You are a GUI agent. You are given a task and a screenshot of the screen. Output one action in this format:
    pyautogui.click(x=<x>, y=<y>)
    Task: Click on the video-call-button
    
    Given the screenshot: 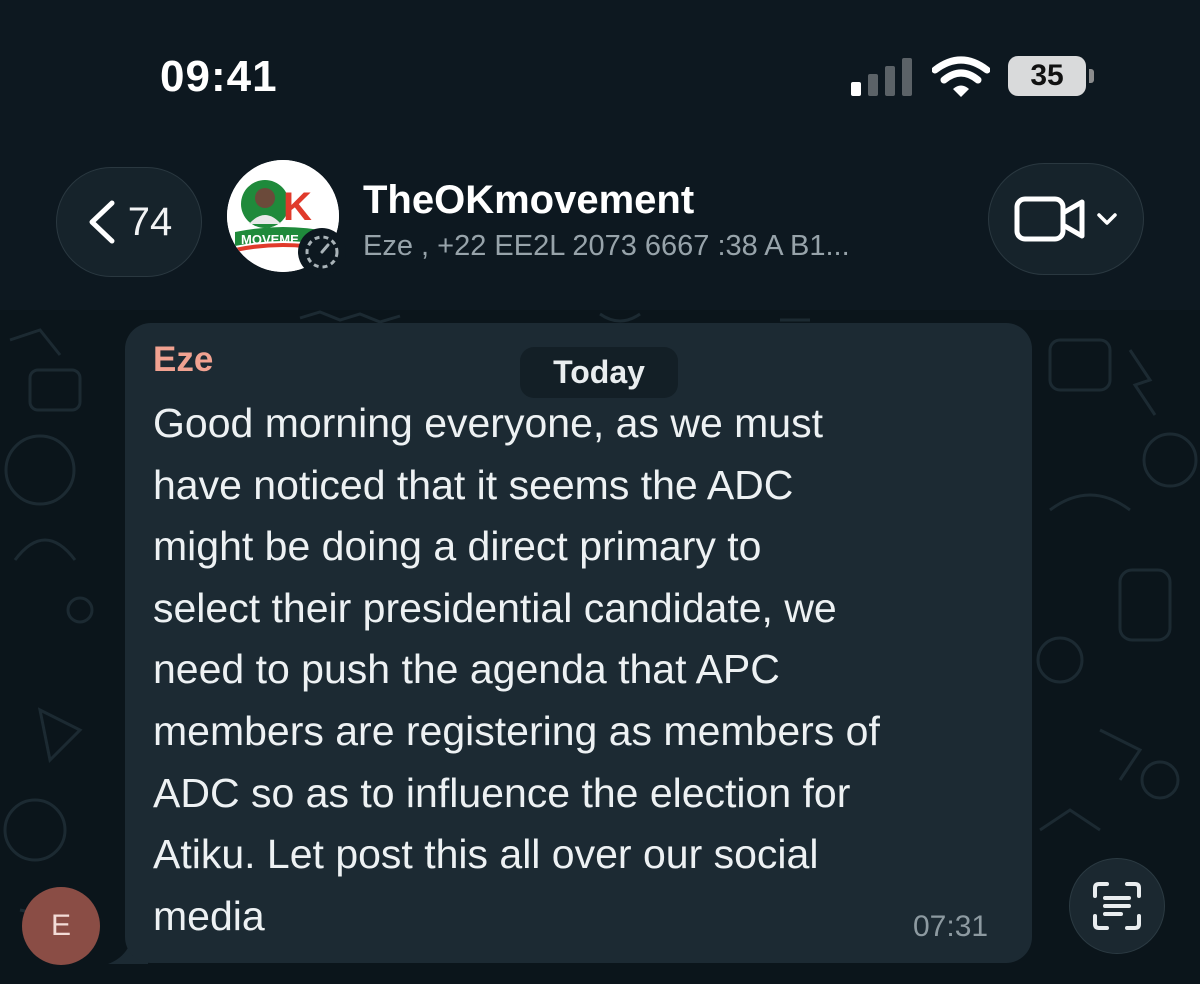 What is the action you would take?
    pyautogui.click(x=1066, y=219)
    